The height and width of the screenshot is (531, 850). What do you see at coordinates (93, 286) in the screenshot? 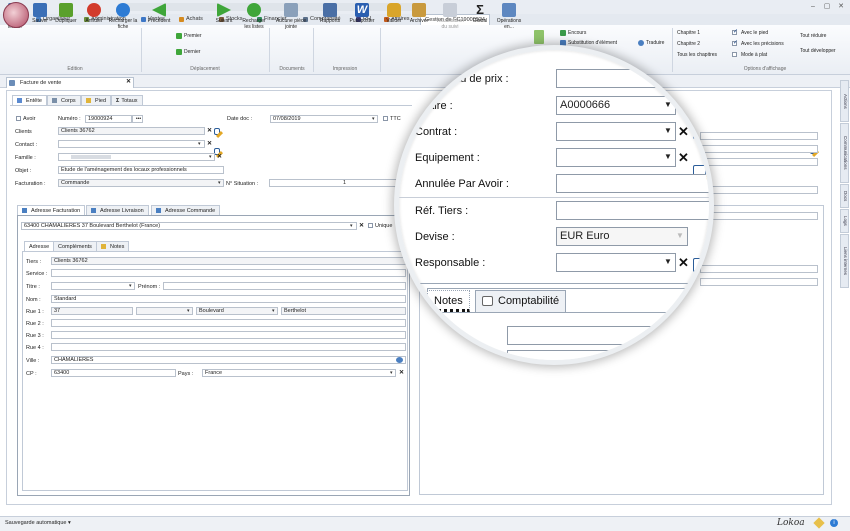
I see `titre-select` at bounding box center [93, 286].